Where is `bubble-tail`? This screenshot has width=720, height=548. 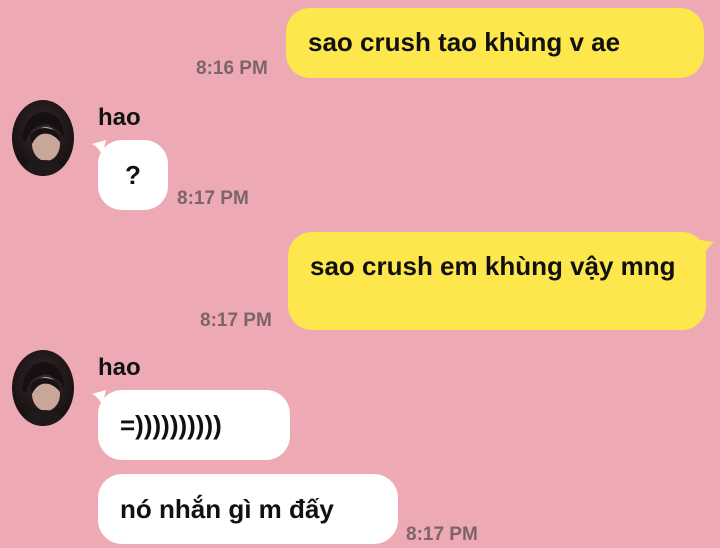
bubble-tail is located at coordinates (707, 248).